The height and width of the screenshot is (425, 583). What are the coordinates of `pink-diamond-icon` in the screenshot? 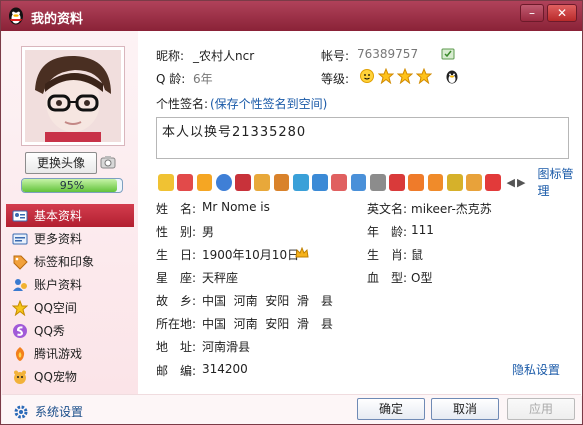 It's located at (397, 182).